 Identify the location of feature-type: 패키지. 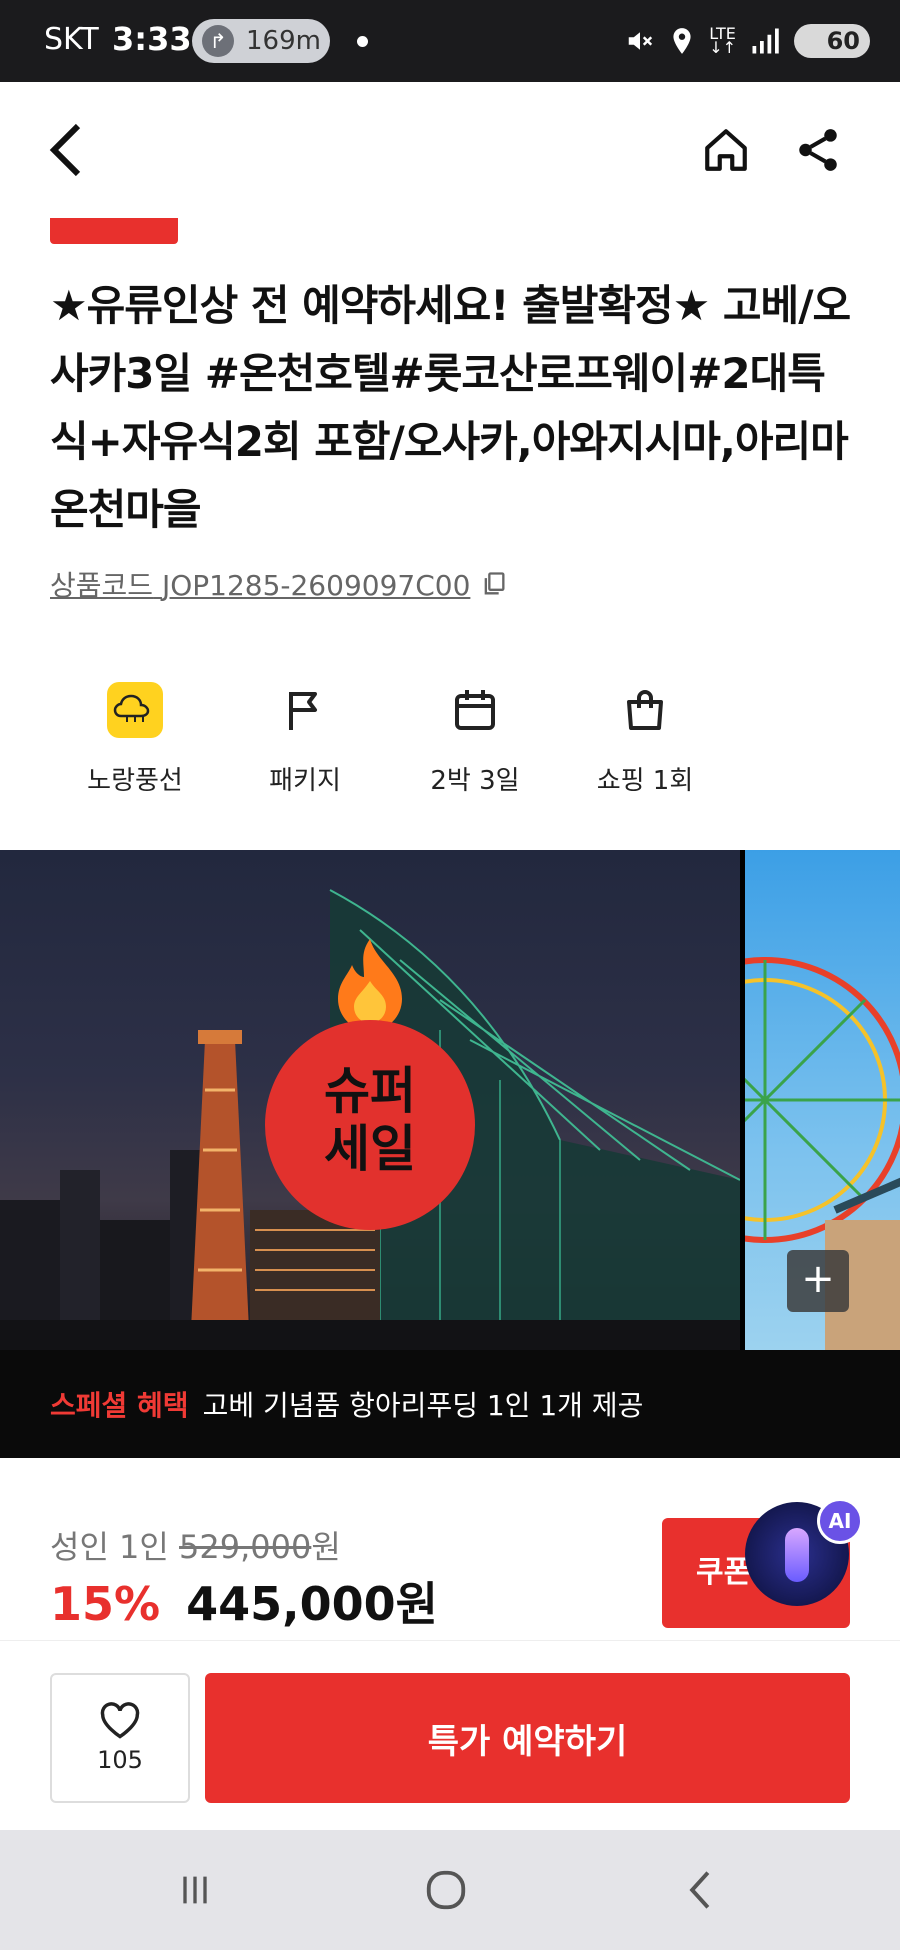
(305, 739).